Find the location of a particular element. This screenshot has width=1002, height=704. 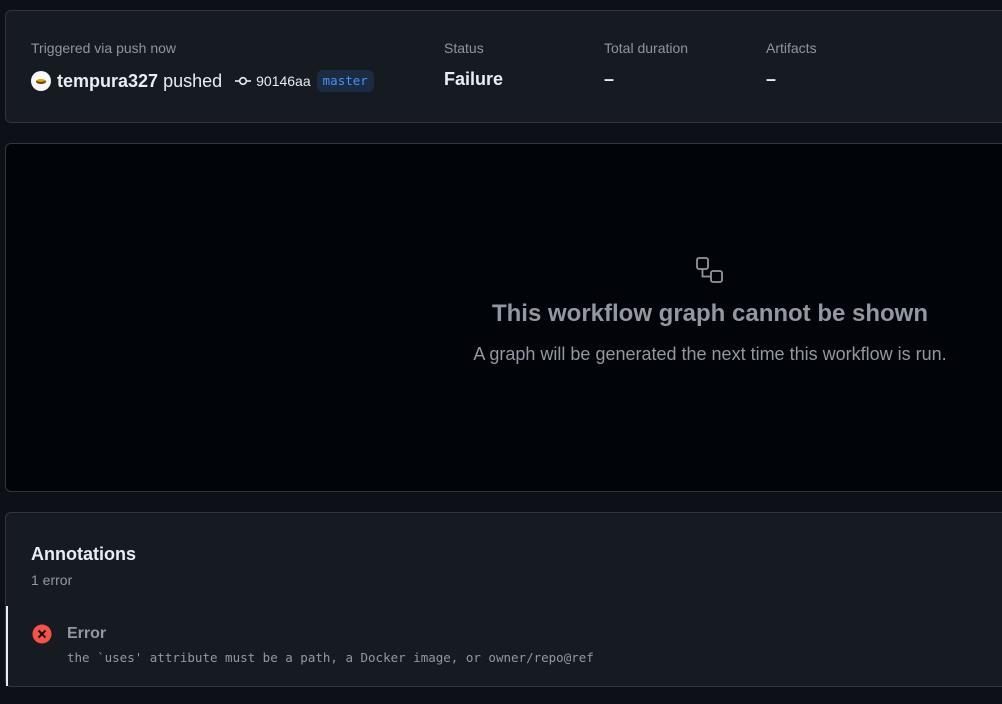

annotation-level: Error is located at coordinates (87, 633).